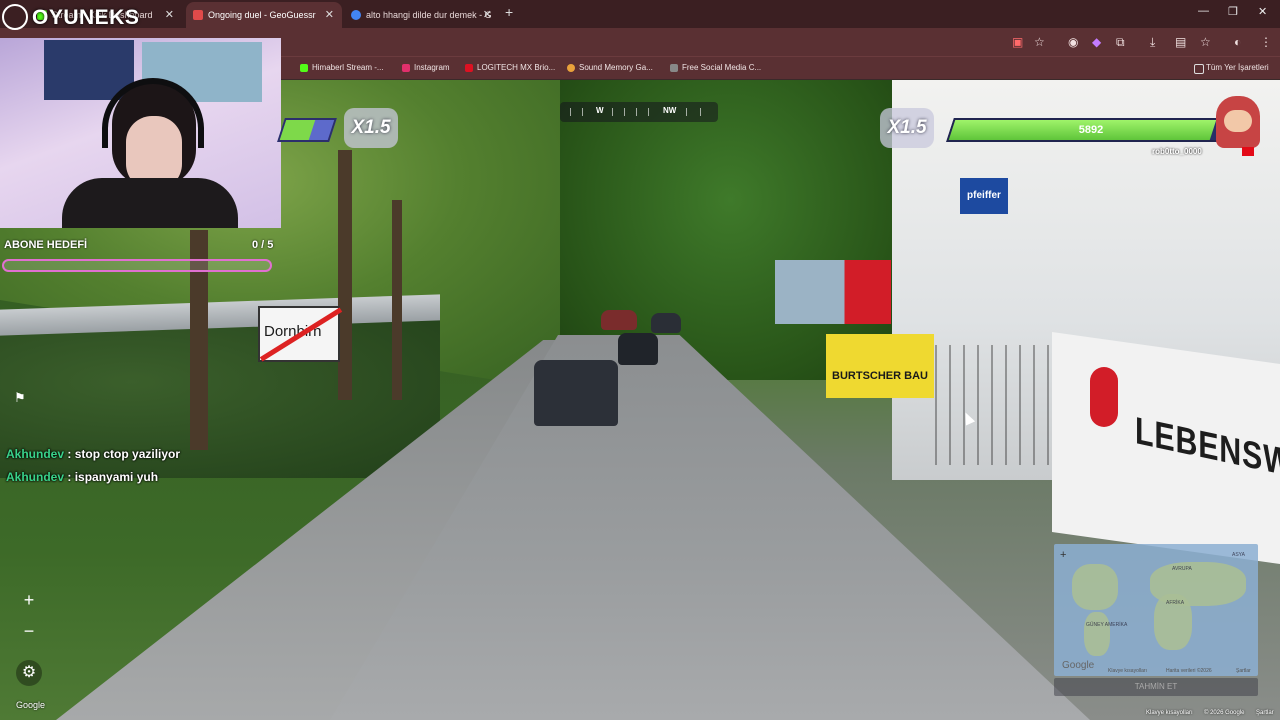 This screenshot has height=720, width=1280. Describe the element at coordinates (1156, 687) in the screenshot. I see `guess-button: TAHMİN ET` at that location.